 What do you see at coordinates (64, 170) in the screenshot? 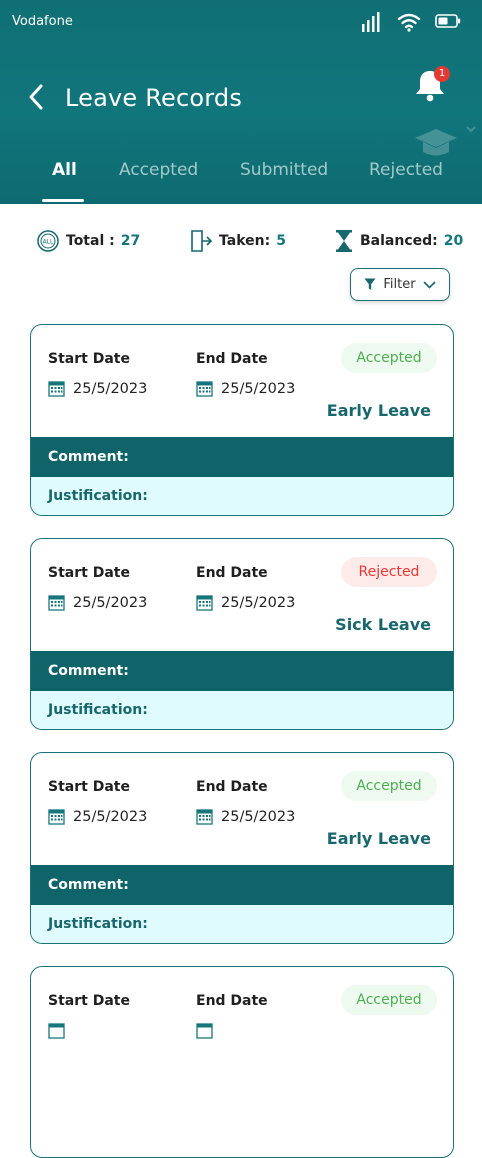
I see `tab-all: All` at bounding box center [64, 170].